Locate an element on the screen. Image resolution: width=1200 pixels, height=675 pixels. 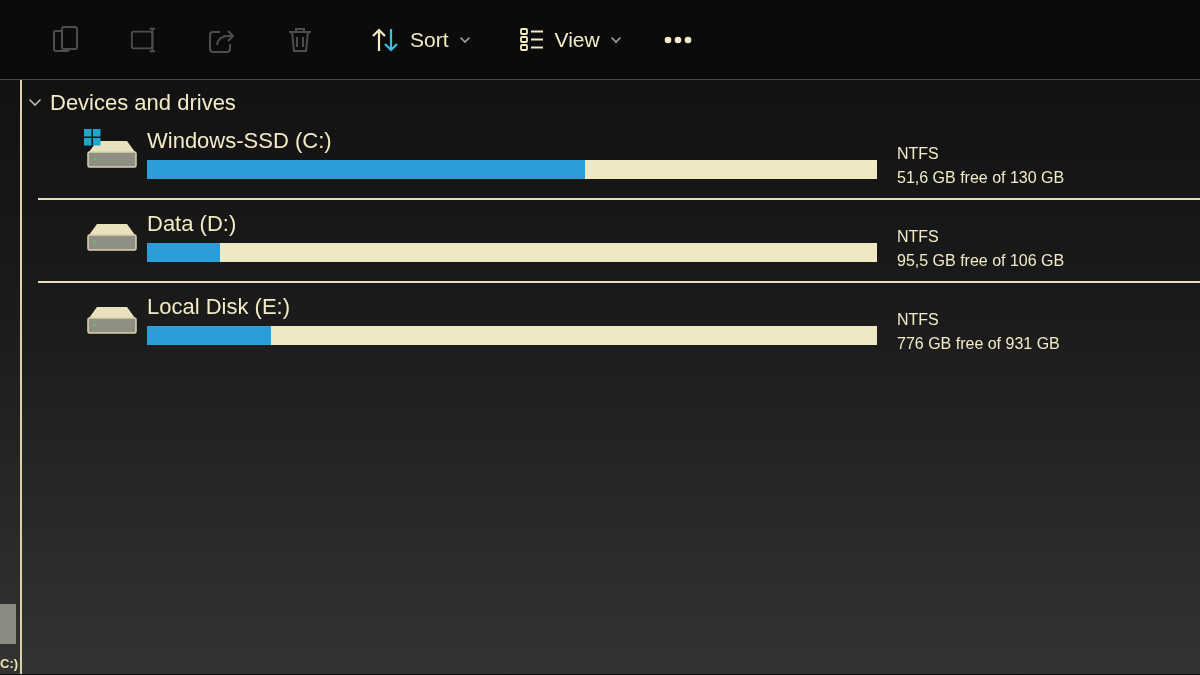
section-header: Devices and drives is located at coordinates (132, 102).